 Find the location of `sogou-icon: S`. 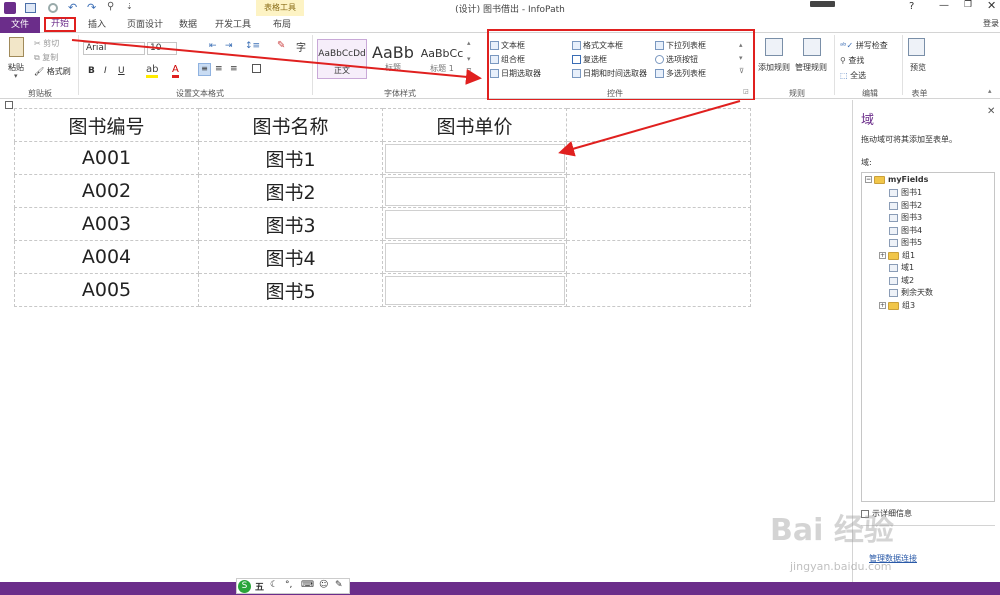

sogou-icon: S is located at coordinates (244, 586).